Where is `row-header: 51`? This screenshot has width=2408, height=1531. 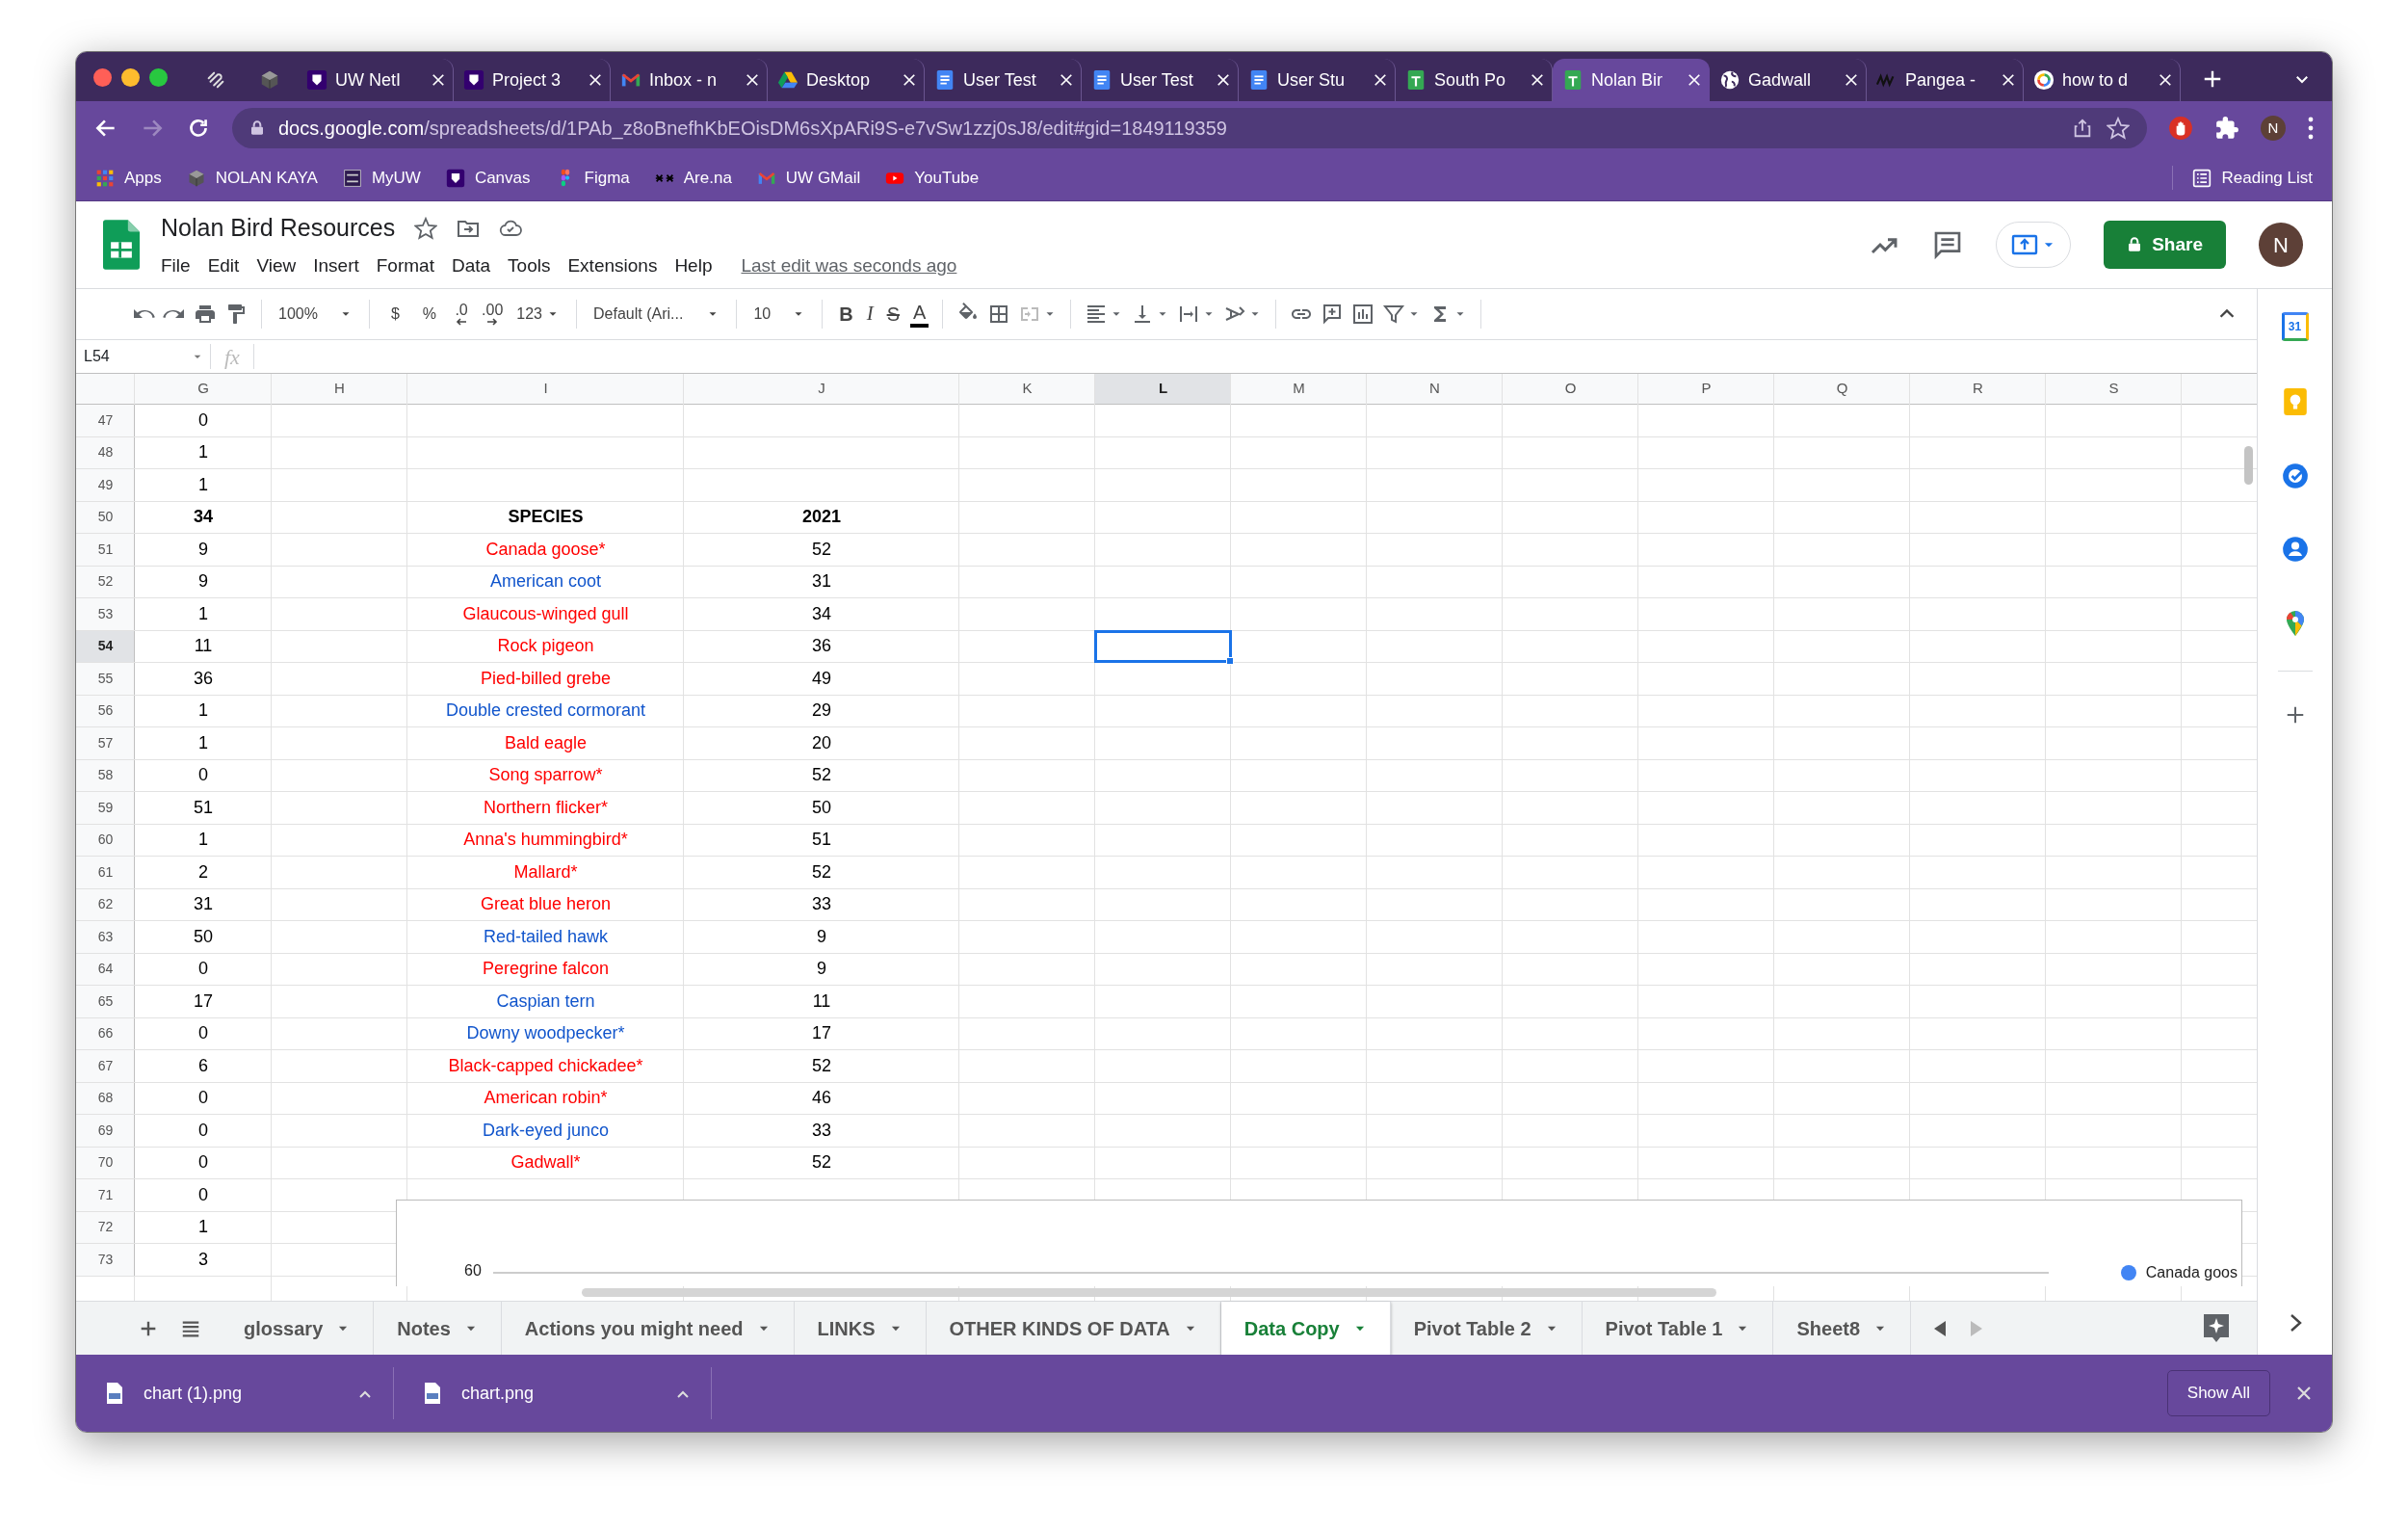
row-header: 51 is located at coordinates (105, 550).